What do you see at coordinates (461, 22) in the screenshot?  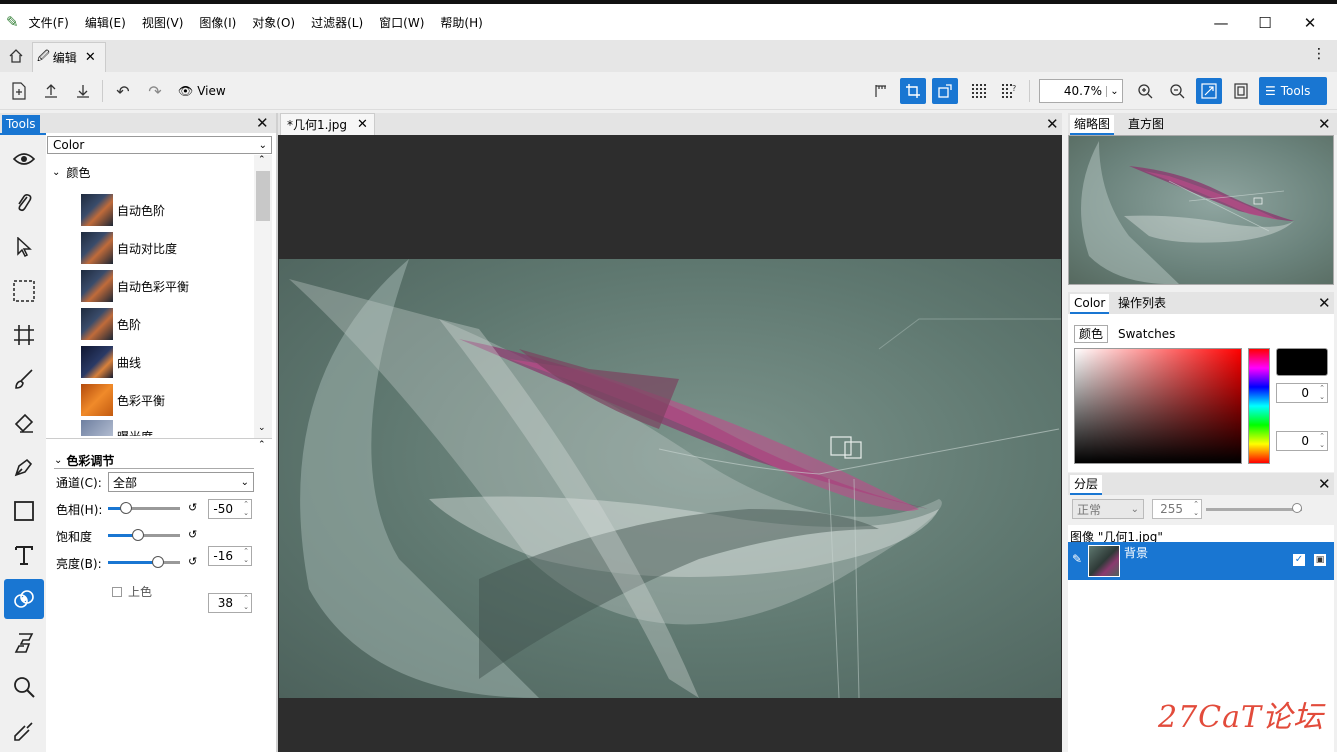 I see `menu-help: 帮助(H)` at bounding box center [461, 22].